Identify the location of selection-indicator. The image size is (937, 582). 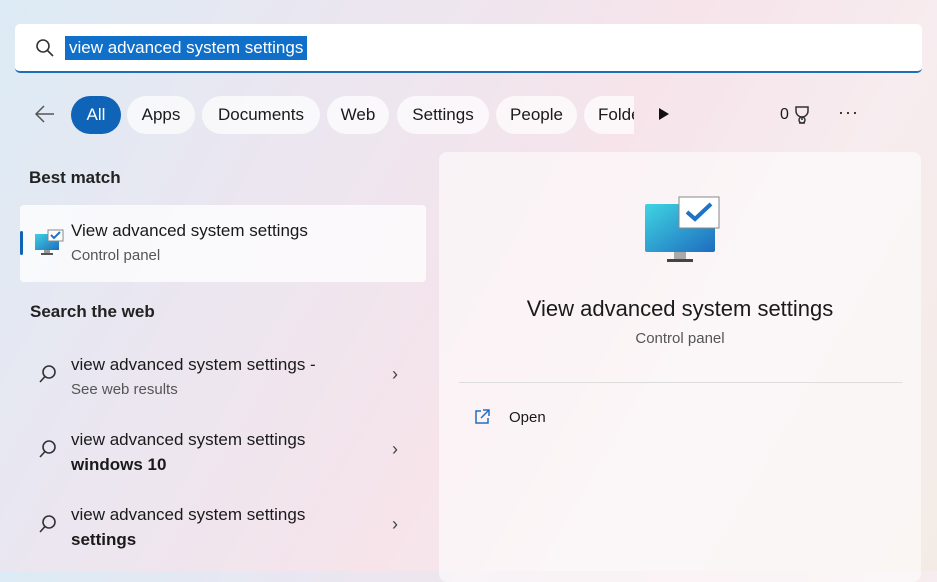
(21, 243).